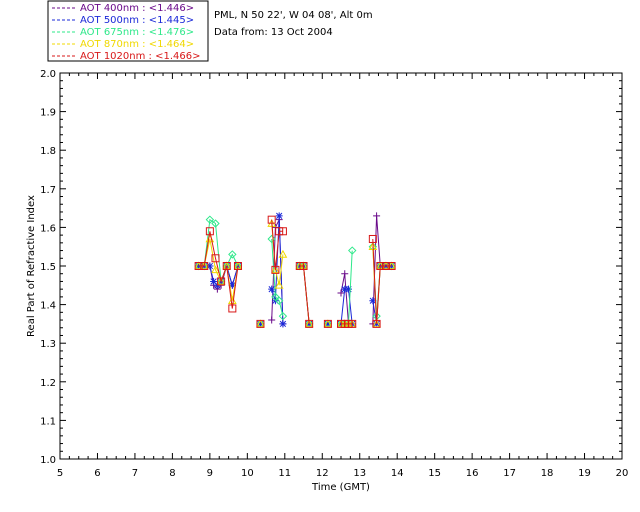 This screenshot has width=640, height=512. What do you see at coordinates (48, 228) in the screenshot?
I see `y-tick-label: 1.6` at bounding box center [48, 228].